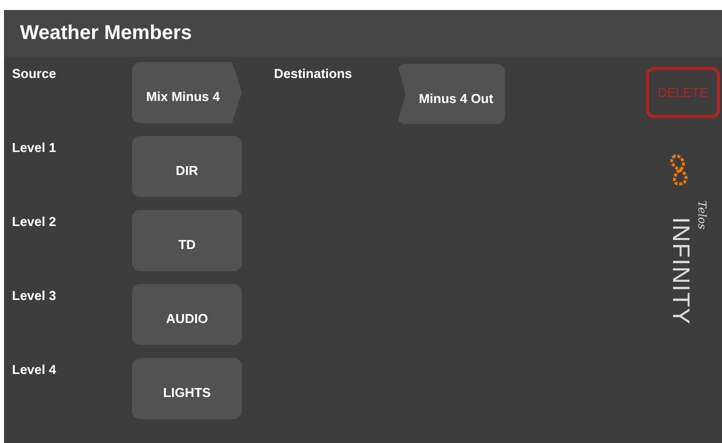  I want to click on destination-button: Minus 4 Out, so click(451, 94).